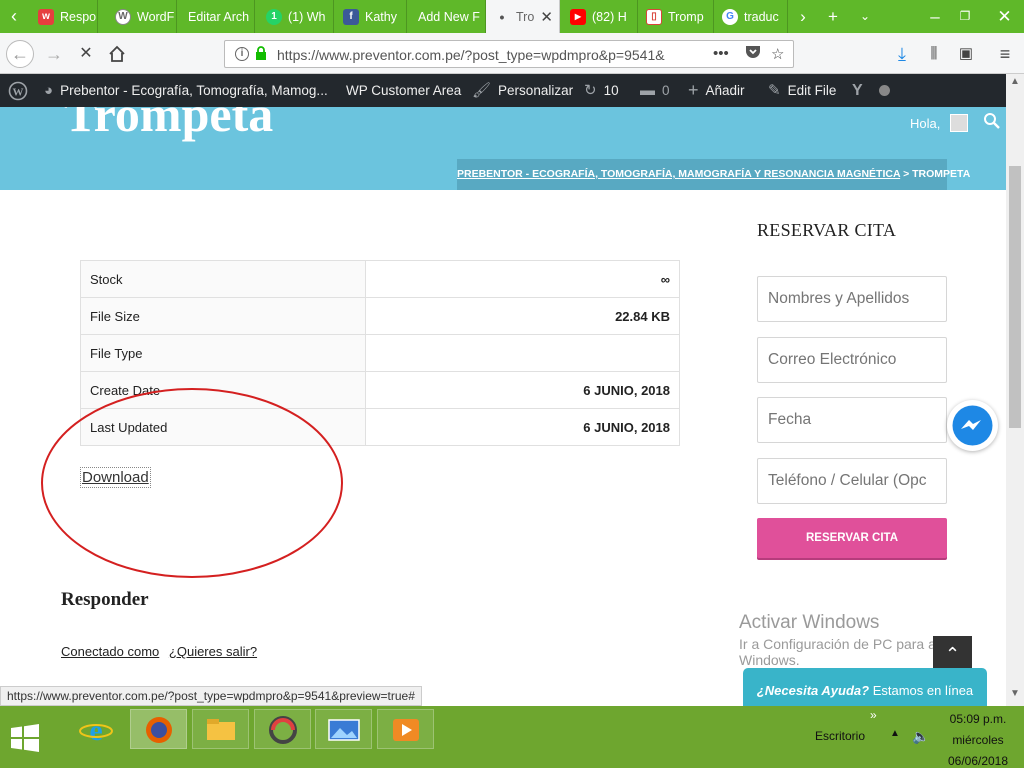 This screenshot has height=768, width=1024. I want to click on tab-9: ▯ Tromp, so click(676, 16).